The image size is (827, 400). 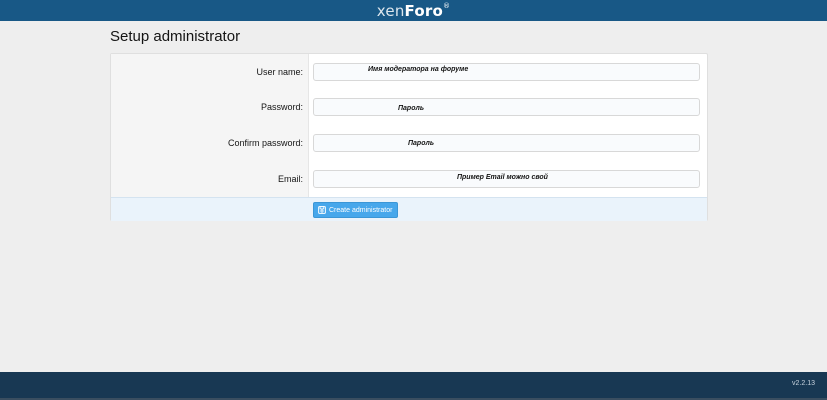 What do you see at coordinates (506, 107) in the screenshot?
I see `password-input: Пароль` at bounding box center [506, 107].